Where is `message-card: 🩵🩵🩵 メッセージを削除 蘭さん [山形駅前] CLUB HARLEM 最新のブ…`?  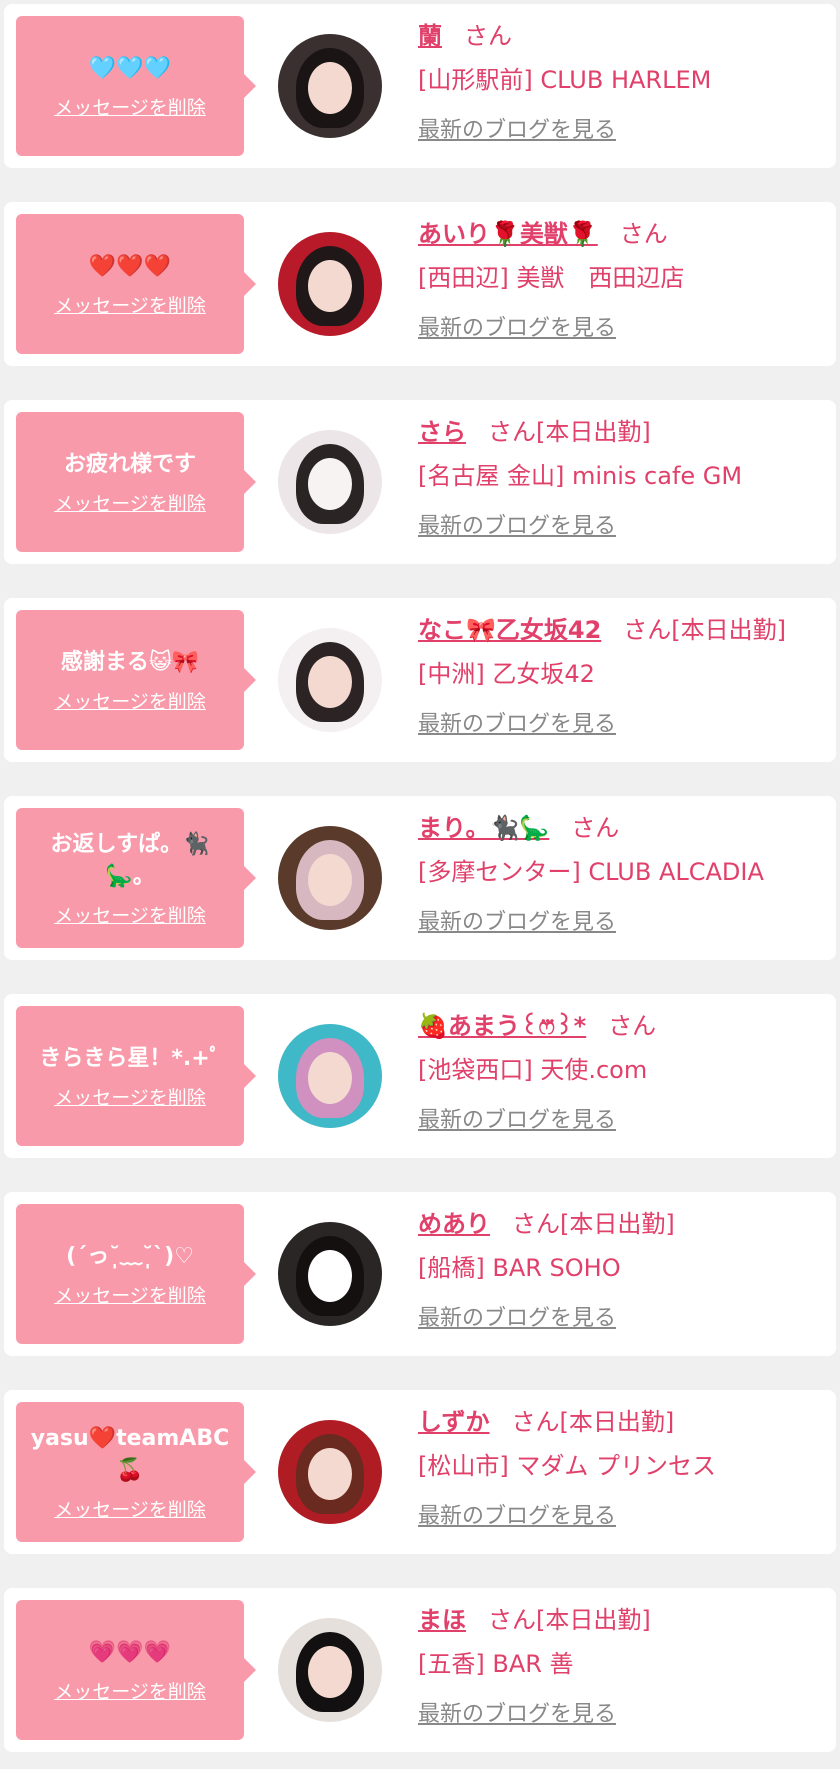 message-card: 🩵🩵🩵 メッセージを削除 蘭さん [山形駅前] CLUB HARLEM 最新のブ… is located at coordinates (420, 86).